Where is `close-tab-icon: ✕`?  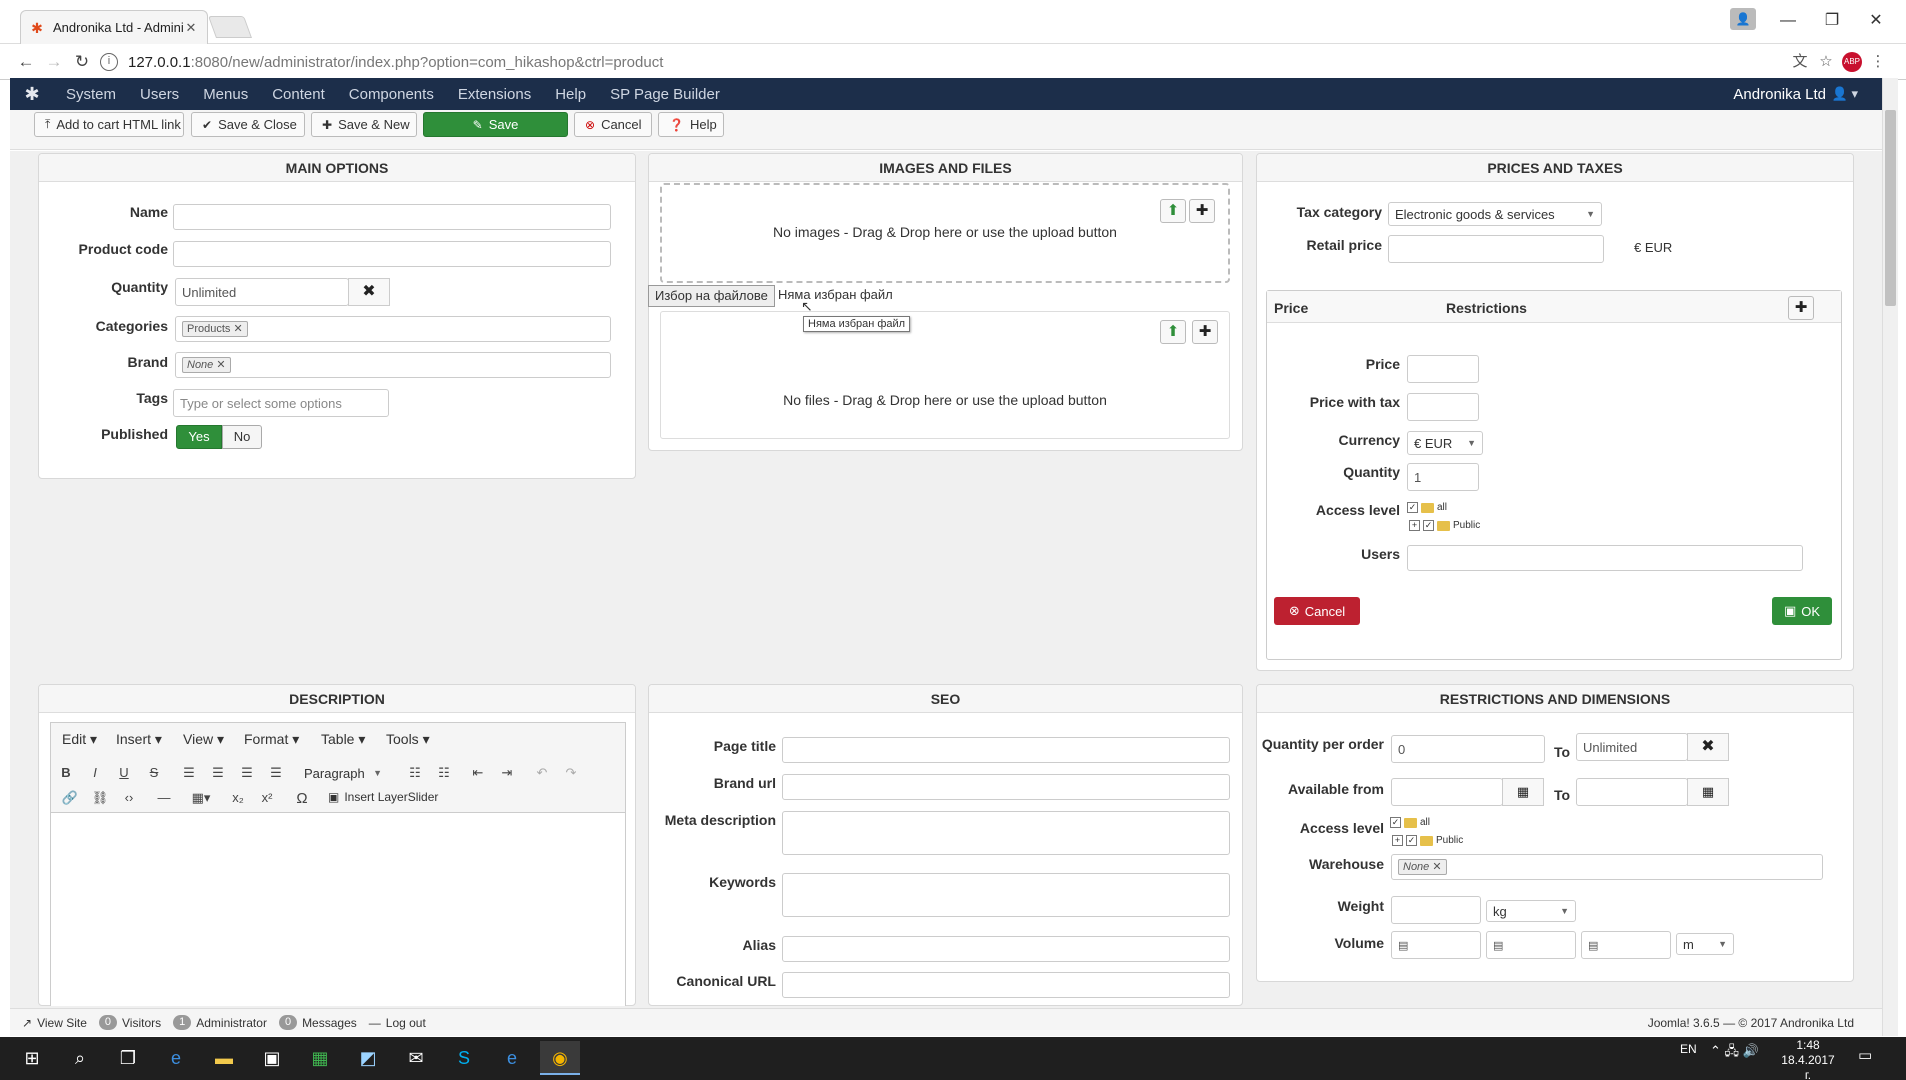
close-tab-icon: ✕ is located at coordinates (191, 28).